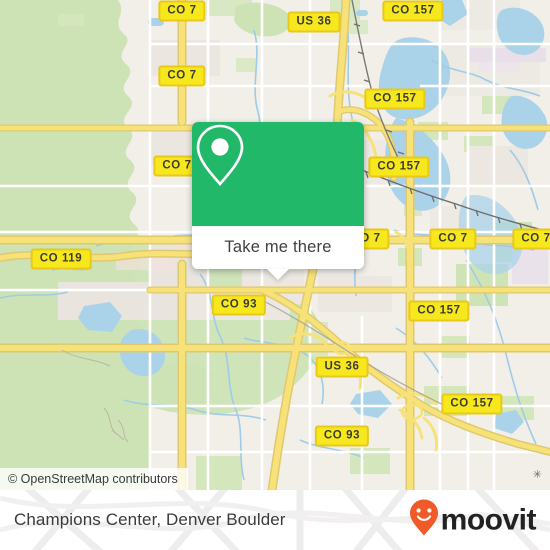  I want to click on popup-action-bar: Take me there, so click(278, 253).